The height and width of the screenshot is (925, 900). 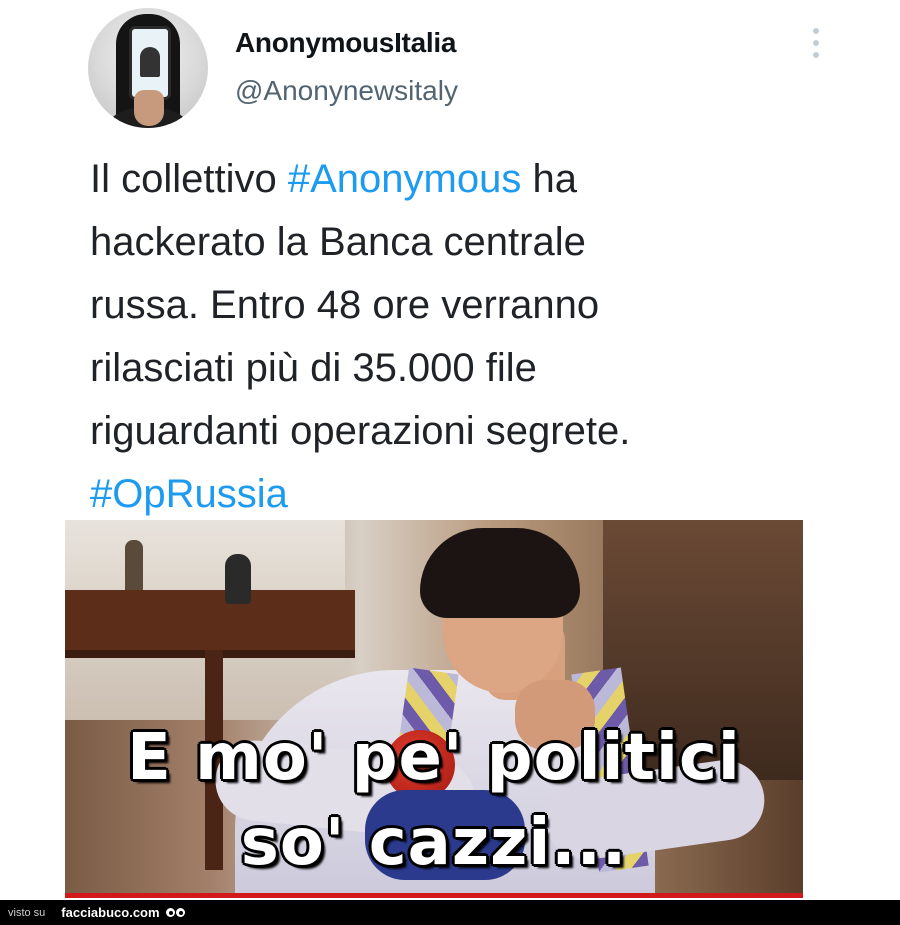 I want to click on meme-red-bar, so click(x=434, y=895).